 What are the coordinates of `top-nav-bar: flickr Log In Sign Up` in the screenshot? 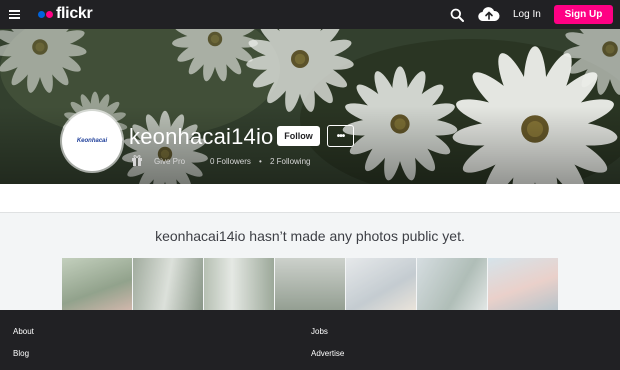 It's located at (310, 14).